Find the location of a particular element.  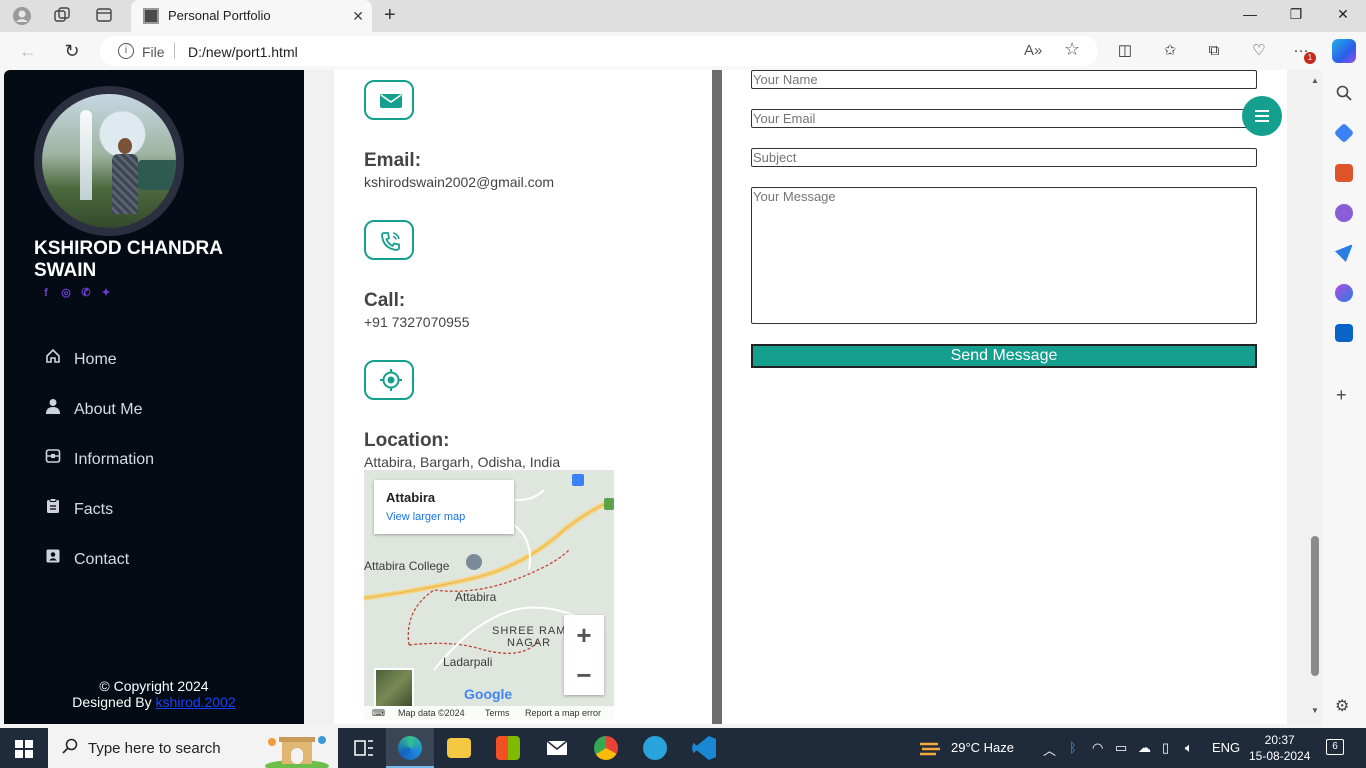

weather-icon is located at coordinates (930, 749).